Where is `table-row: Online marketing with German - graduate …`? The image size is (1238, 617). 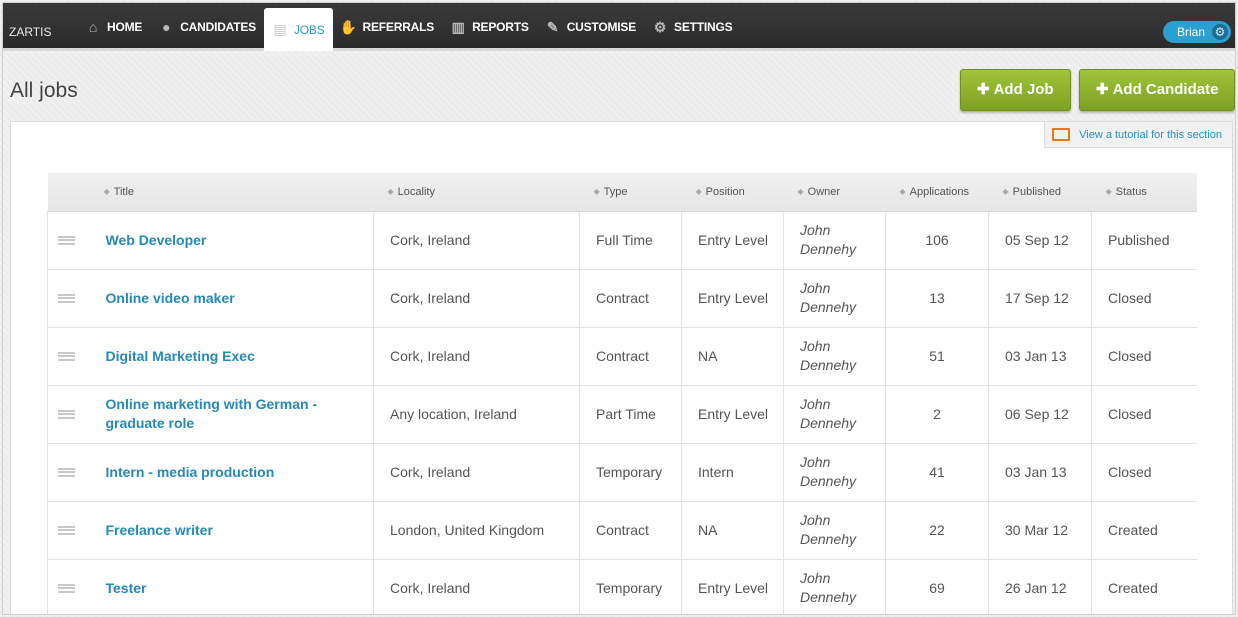 table-row: Online marketing with German - graduate … is located at coordinates (622, 414).